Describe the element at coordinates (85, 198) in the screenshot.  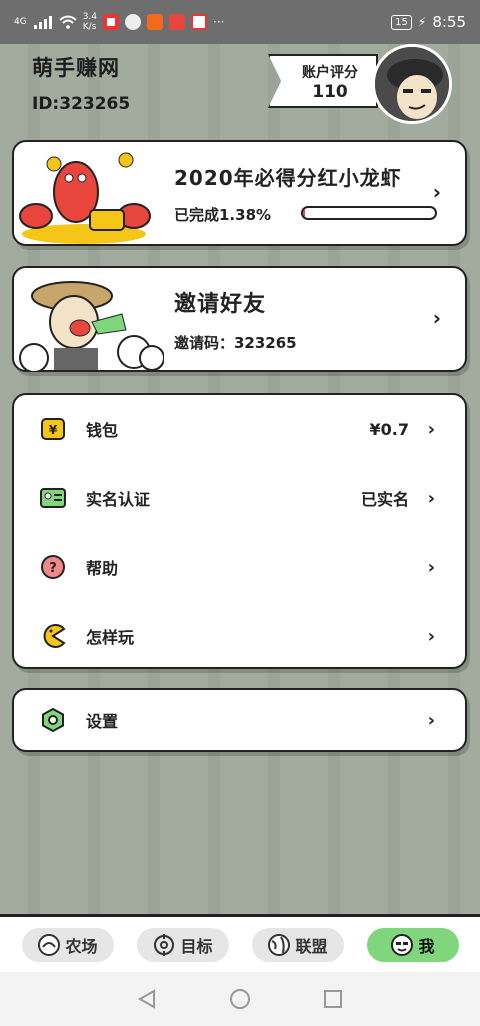
I see `lobster-illustration` at that location.